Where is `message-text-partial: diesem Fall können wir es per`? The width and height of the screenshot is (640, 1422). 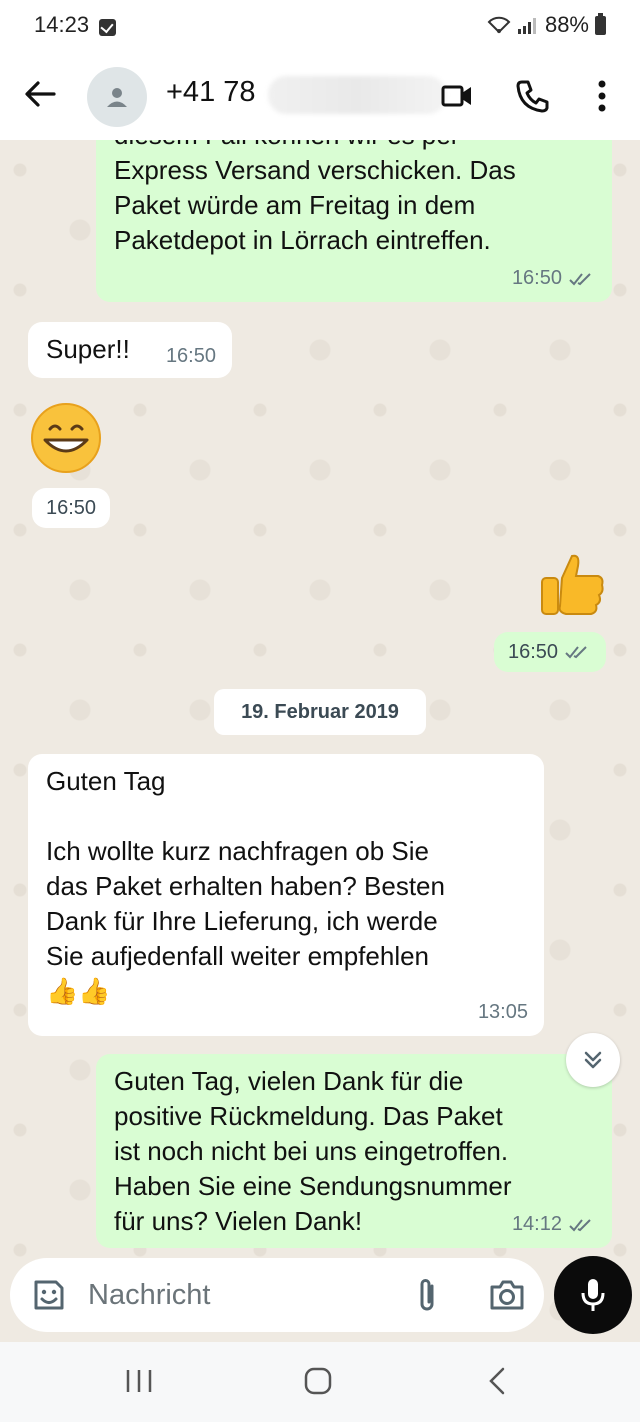
message-text-partial: diesem Fall können wir es per is located at coordinates (354, 146).